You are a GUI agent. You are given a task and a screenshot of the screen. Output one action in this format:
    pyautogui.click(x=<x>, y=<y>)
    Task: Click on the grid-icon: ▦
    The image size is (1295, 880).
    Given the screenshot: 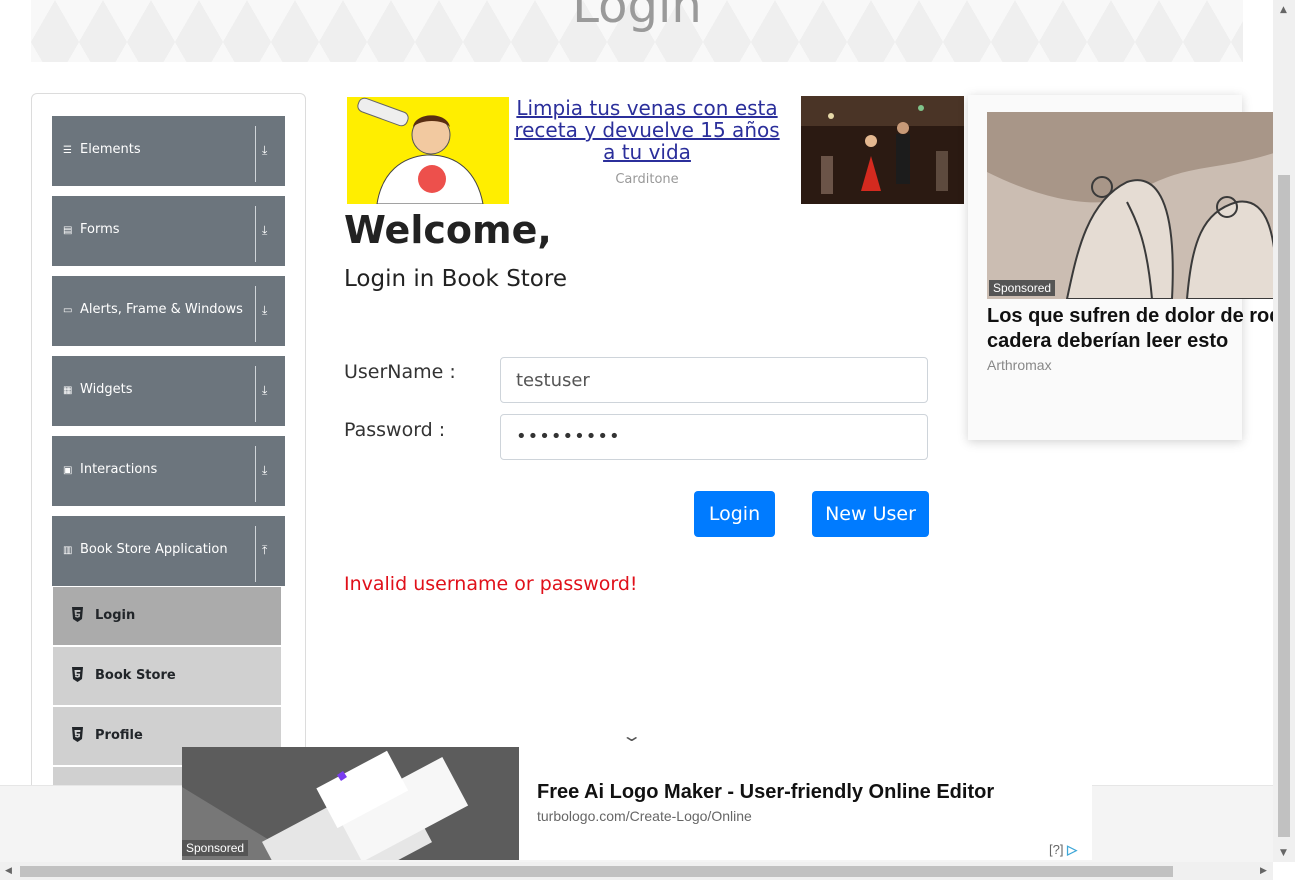 What is the action you would take?
    pyautogui.click(x=68, y=390)
    